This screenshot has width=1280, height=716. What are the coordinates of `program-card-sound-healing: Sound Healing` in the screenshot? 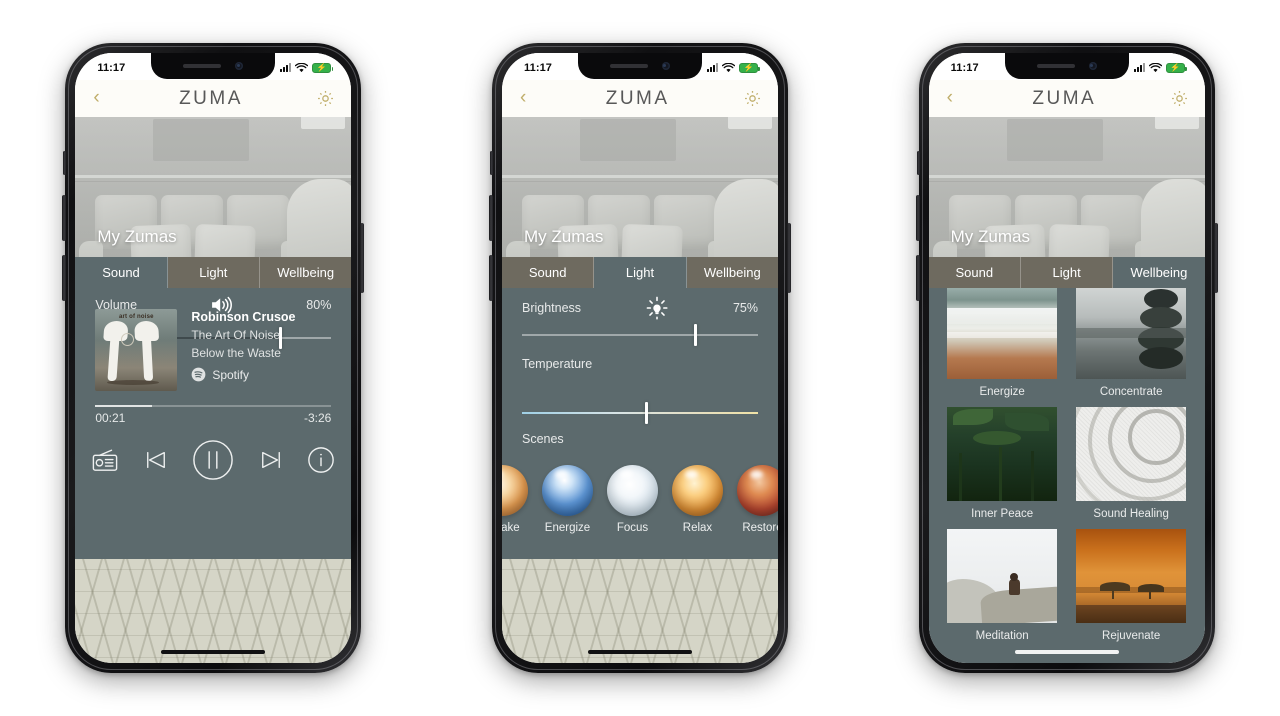 It's located at (1131, 465).